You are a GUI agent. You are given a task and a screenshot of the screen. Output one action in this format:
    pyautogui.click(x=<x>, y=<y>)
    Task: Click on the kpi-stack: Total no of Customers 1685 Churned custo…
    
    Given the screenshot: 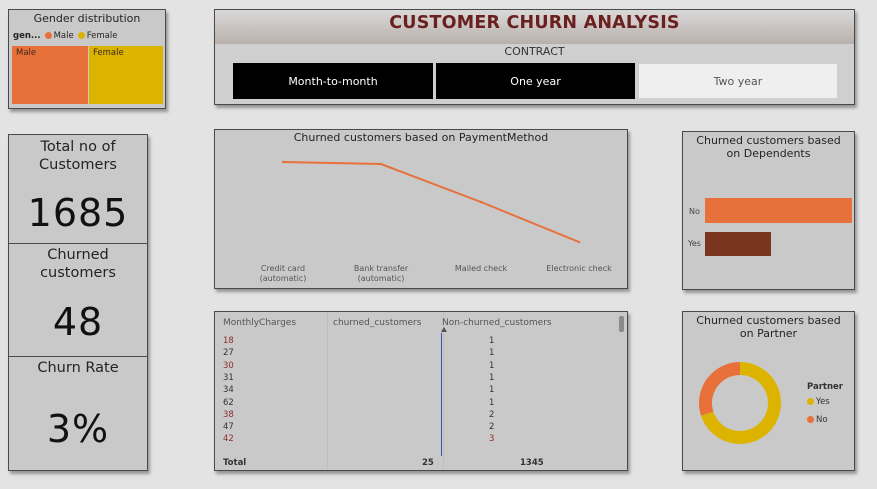 What is the action you would take?
    pyautogui.click(x=78, y=302)
    